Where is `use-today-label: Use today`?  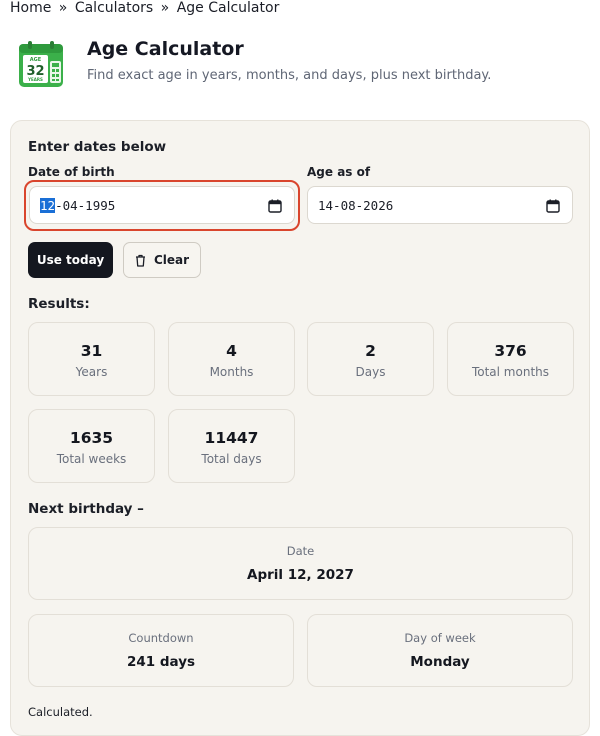 use-today-label: Use today is located at coordinates (70, 260).